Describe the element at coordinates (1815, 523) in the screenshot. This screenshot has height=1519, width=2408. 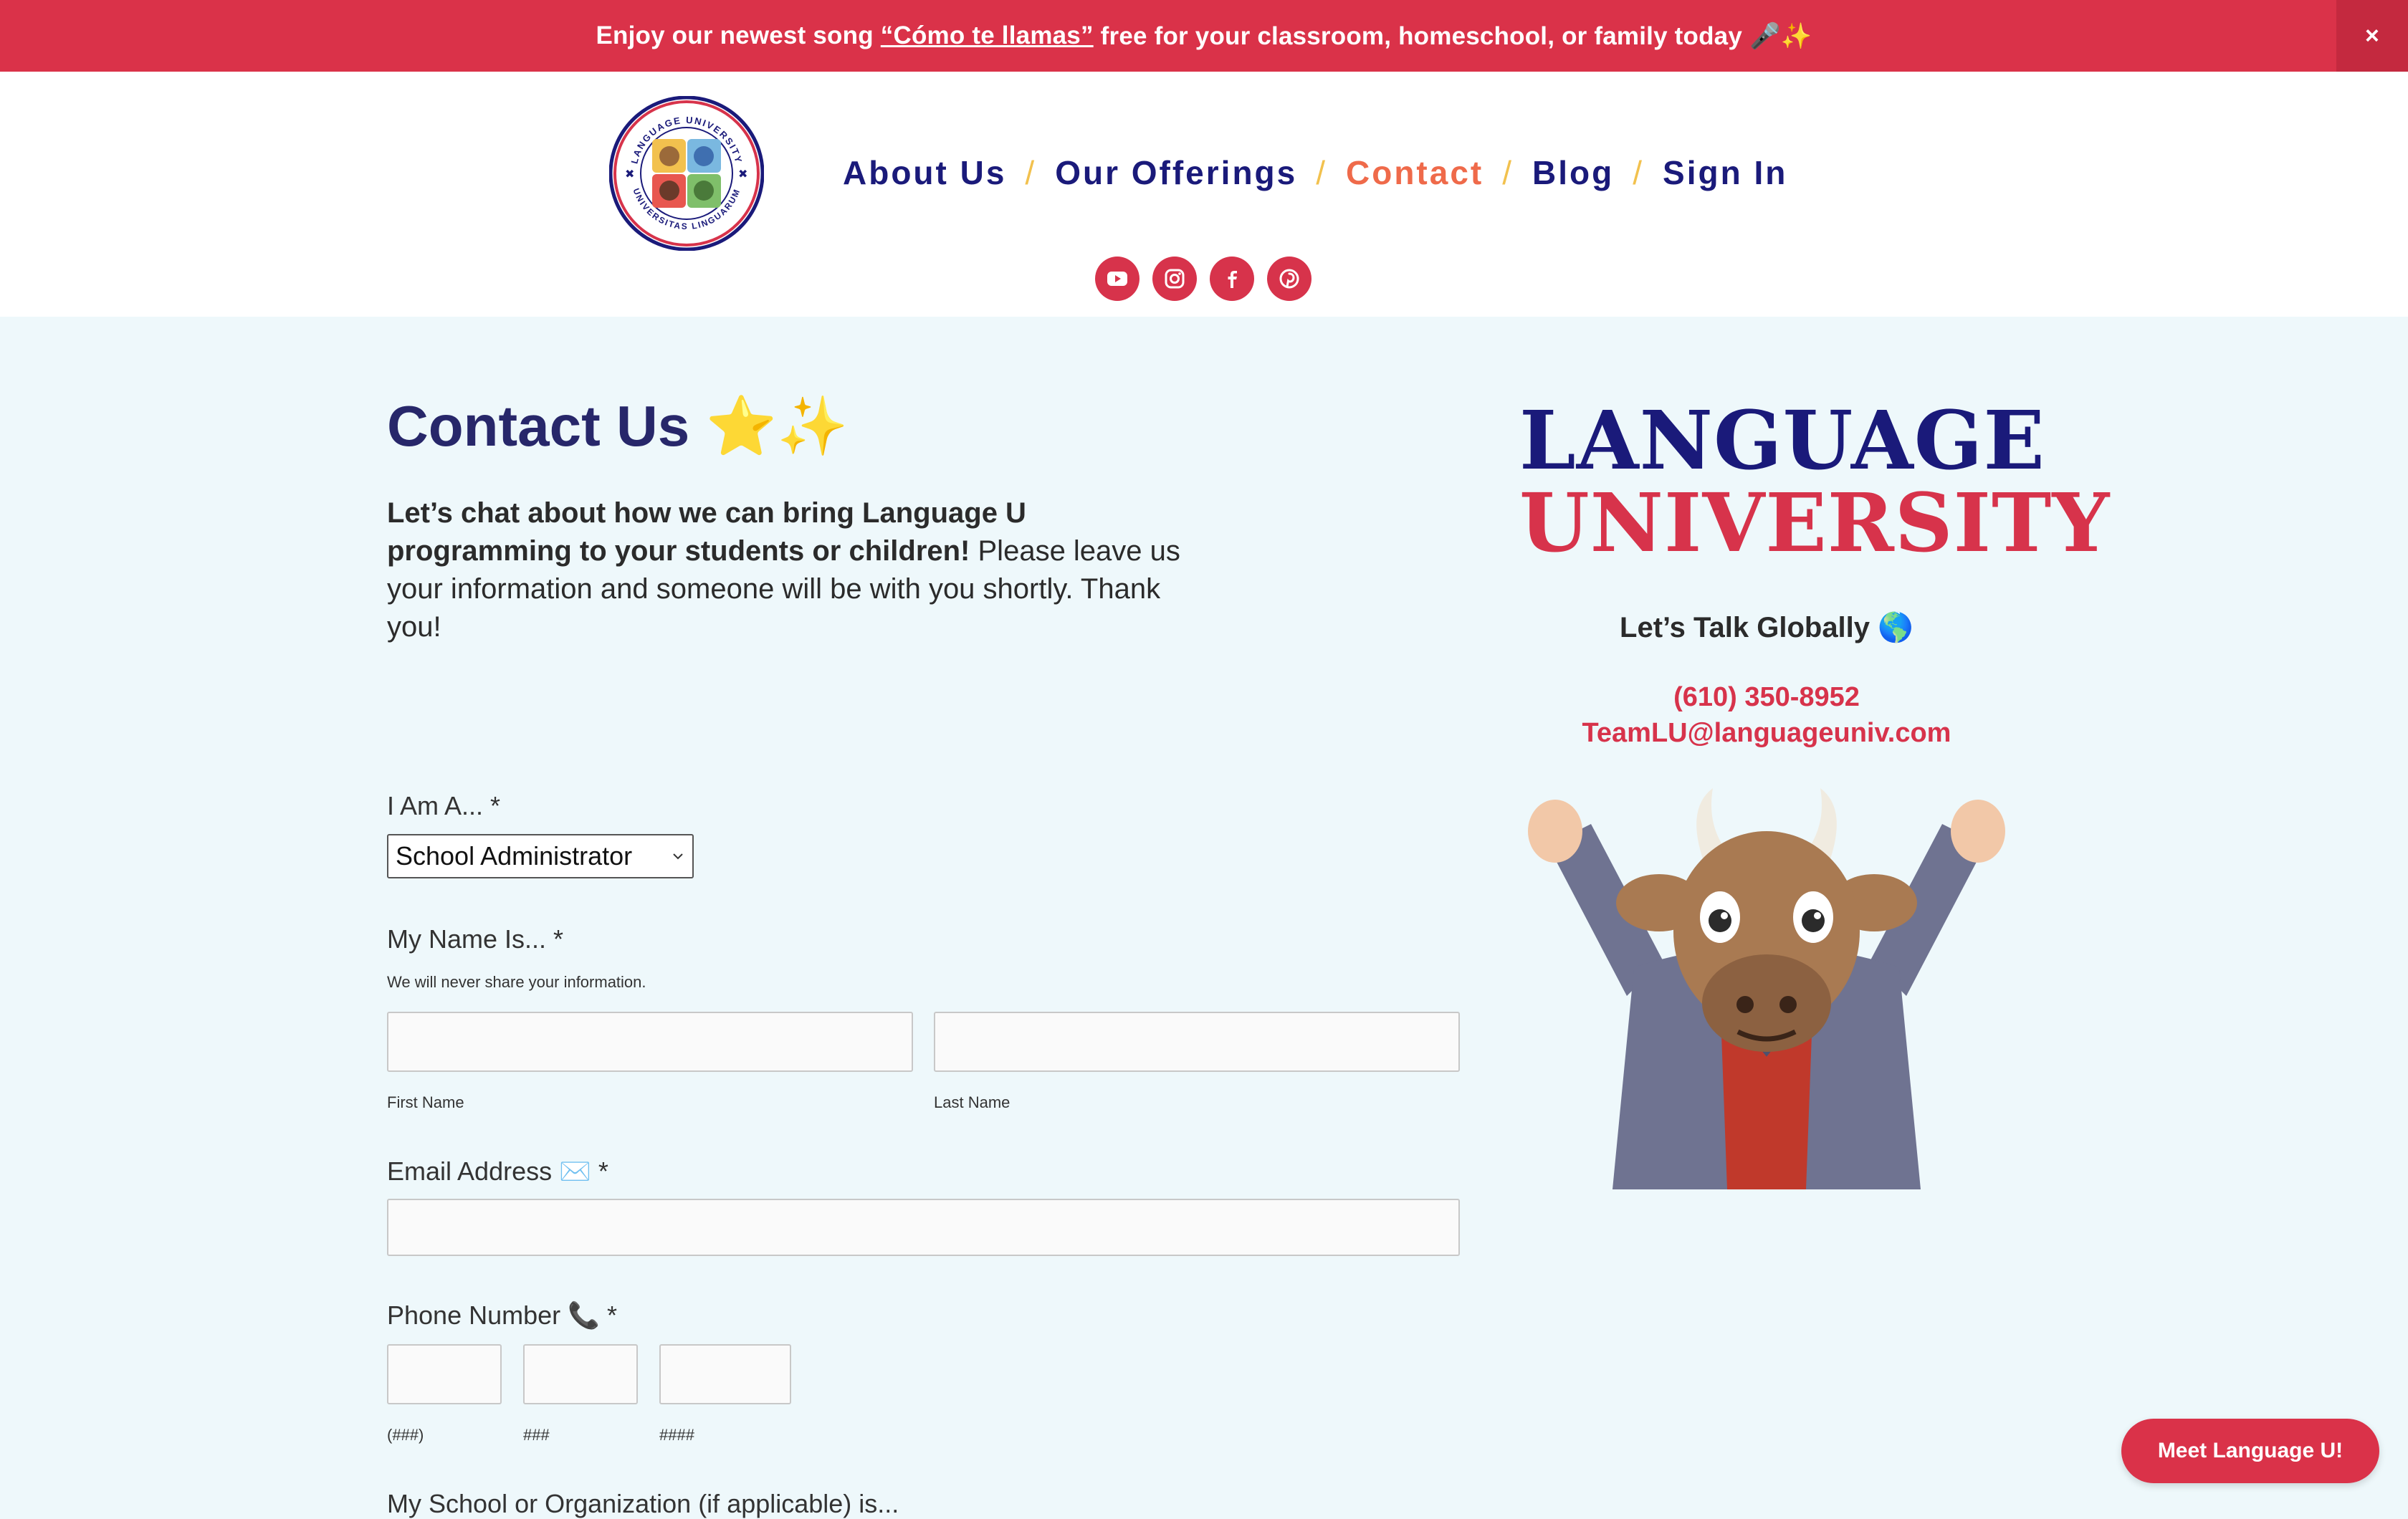
I see `brand-line-2: UNIVERSITY` at that location.